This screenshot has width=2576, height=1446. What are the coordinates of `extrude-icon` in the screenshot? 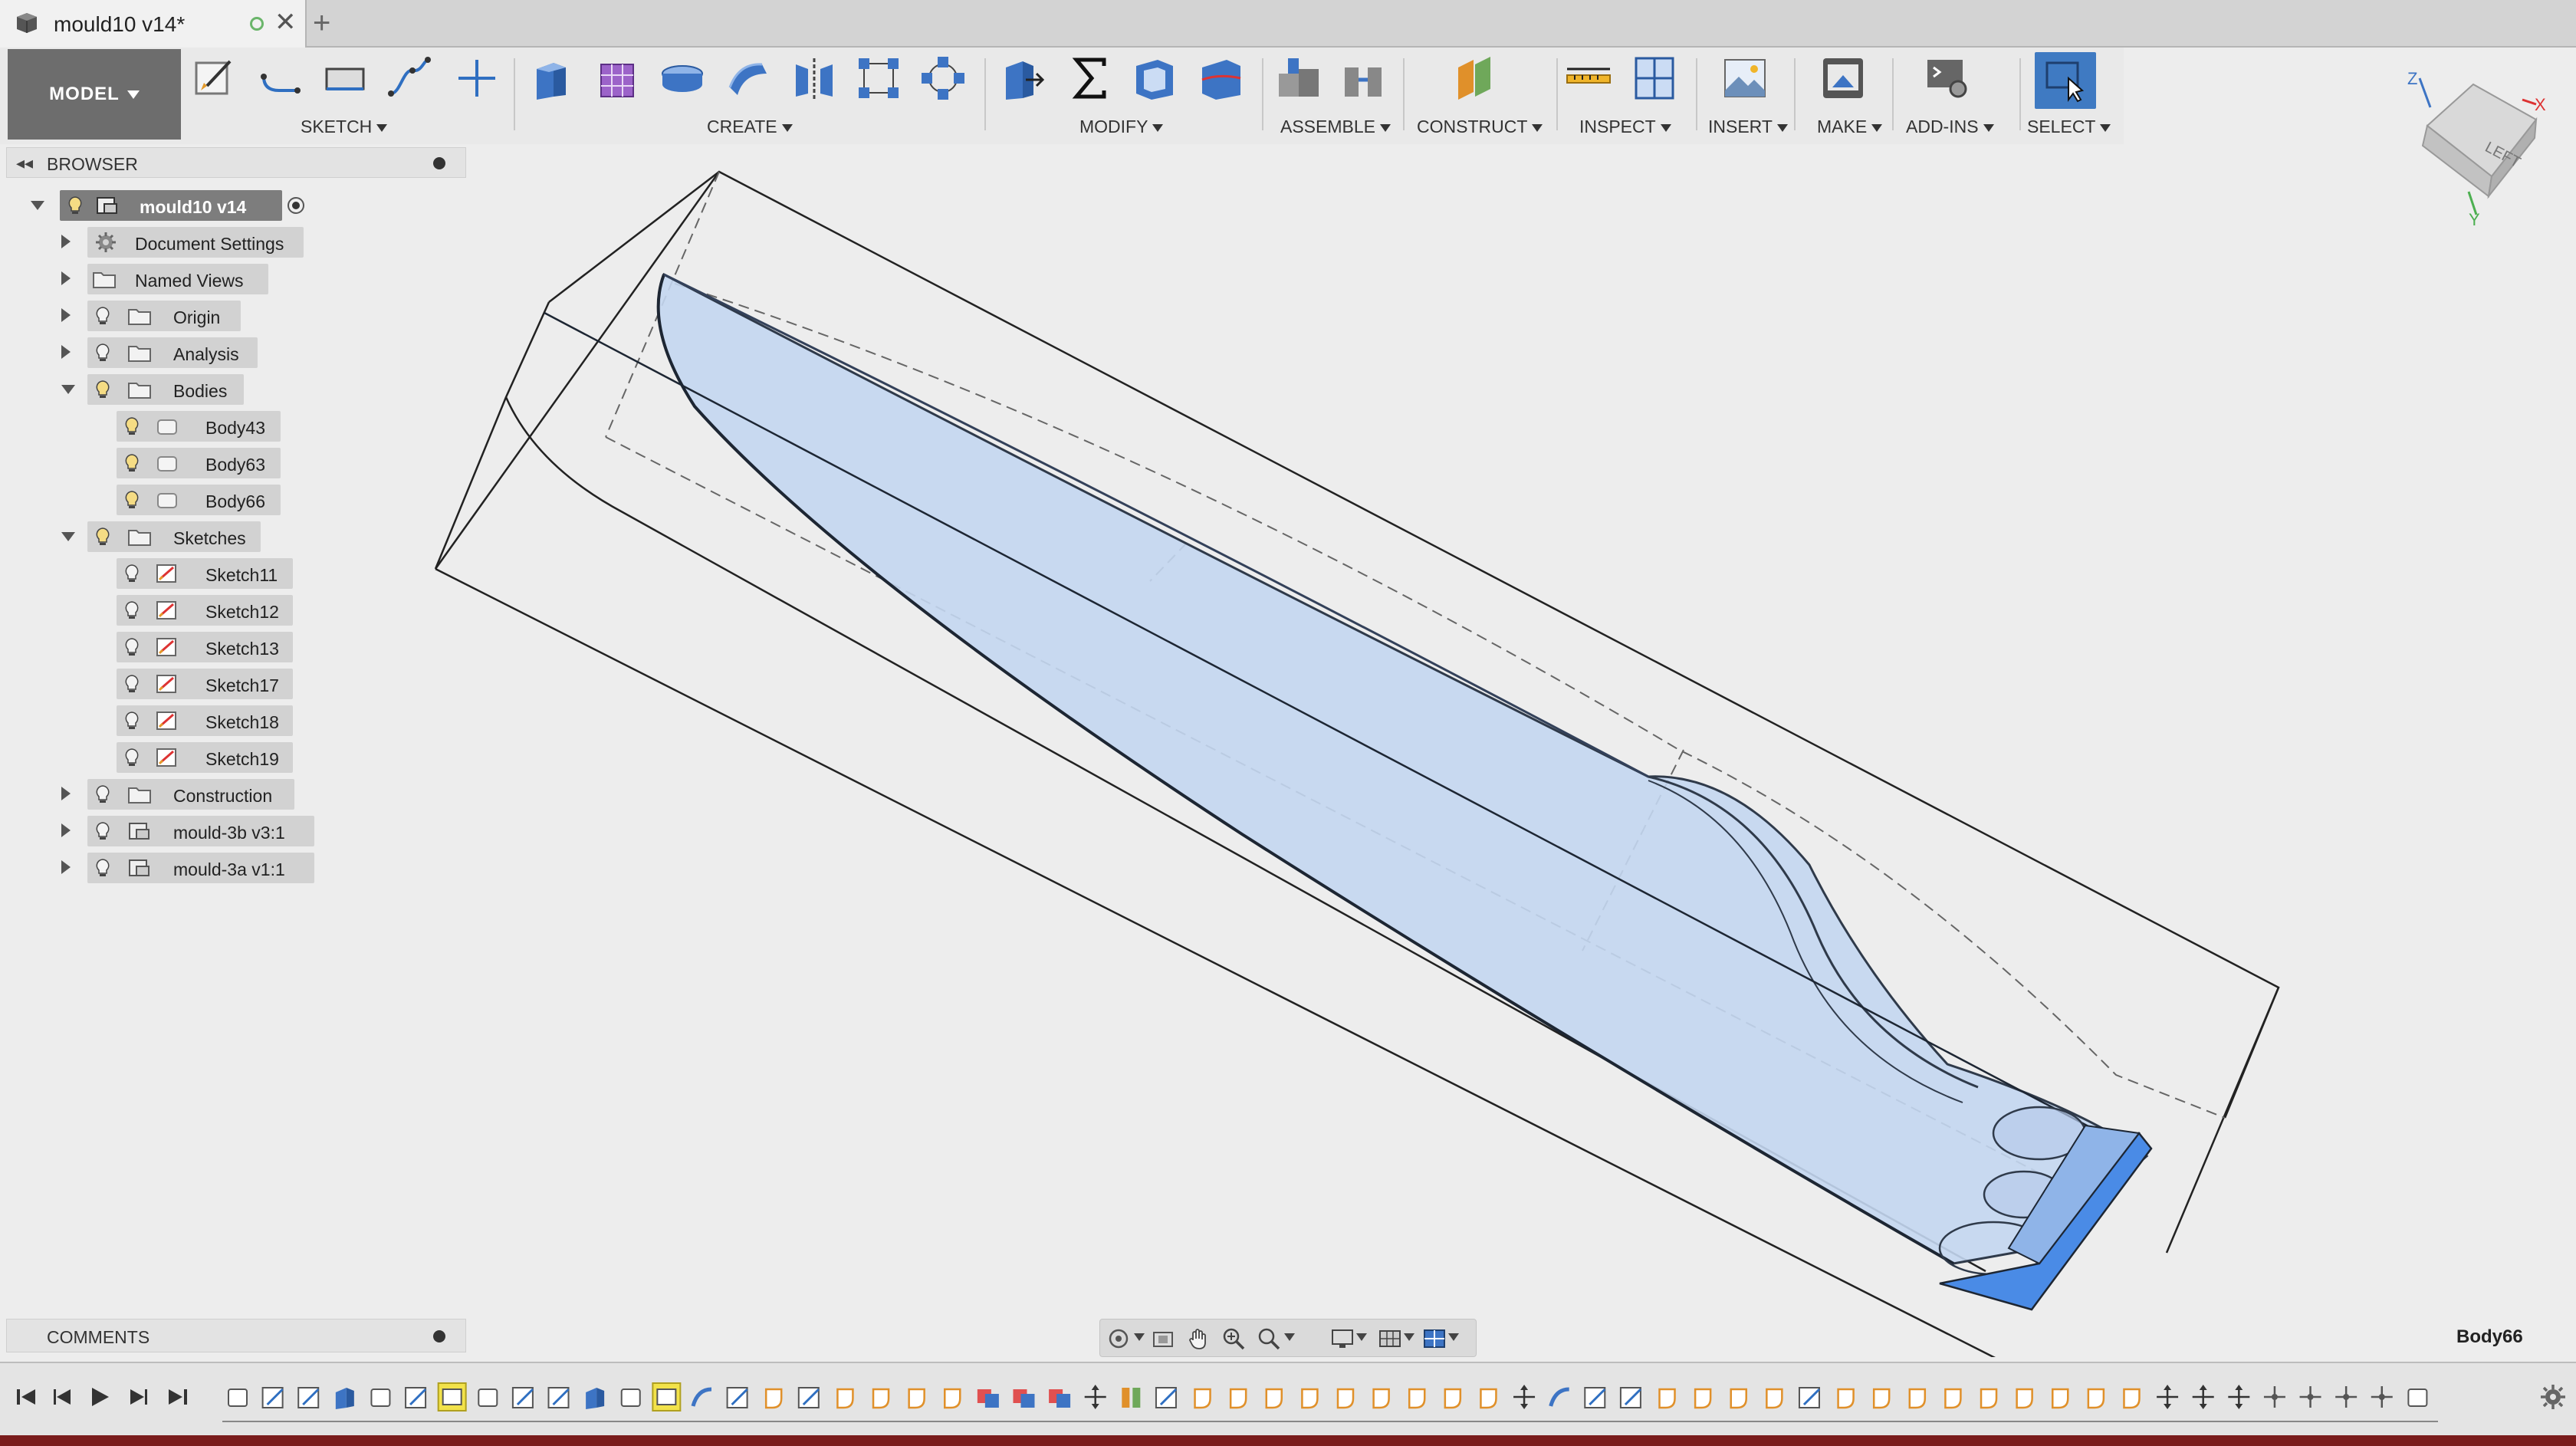 It's located at (552, 79).